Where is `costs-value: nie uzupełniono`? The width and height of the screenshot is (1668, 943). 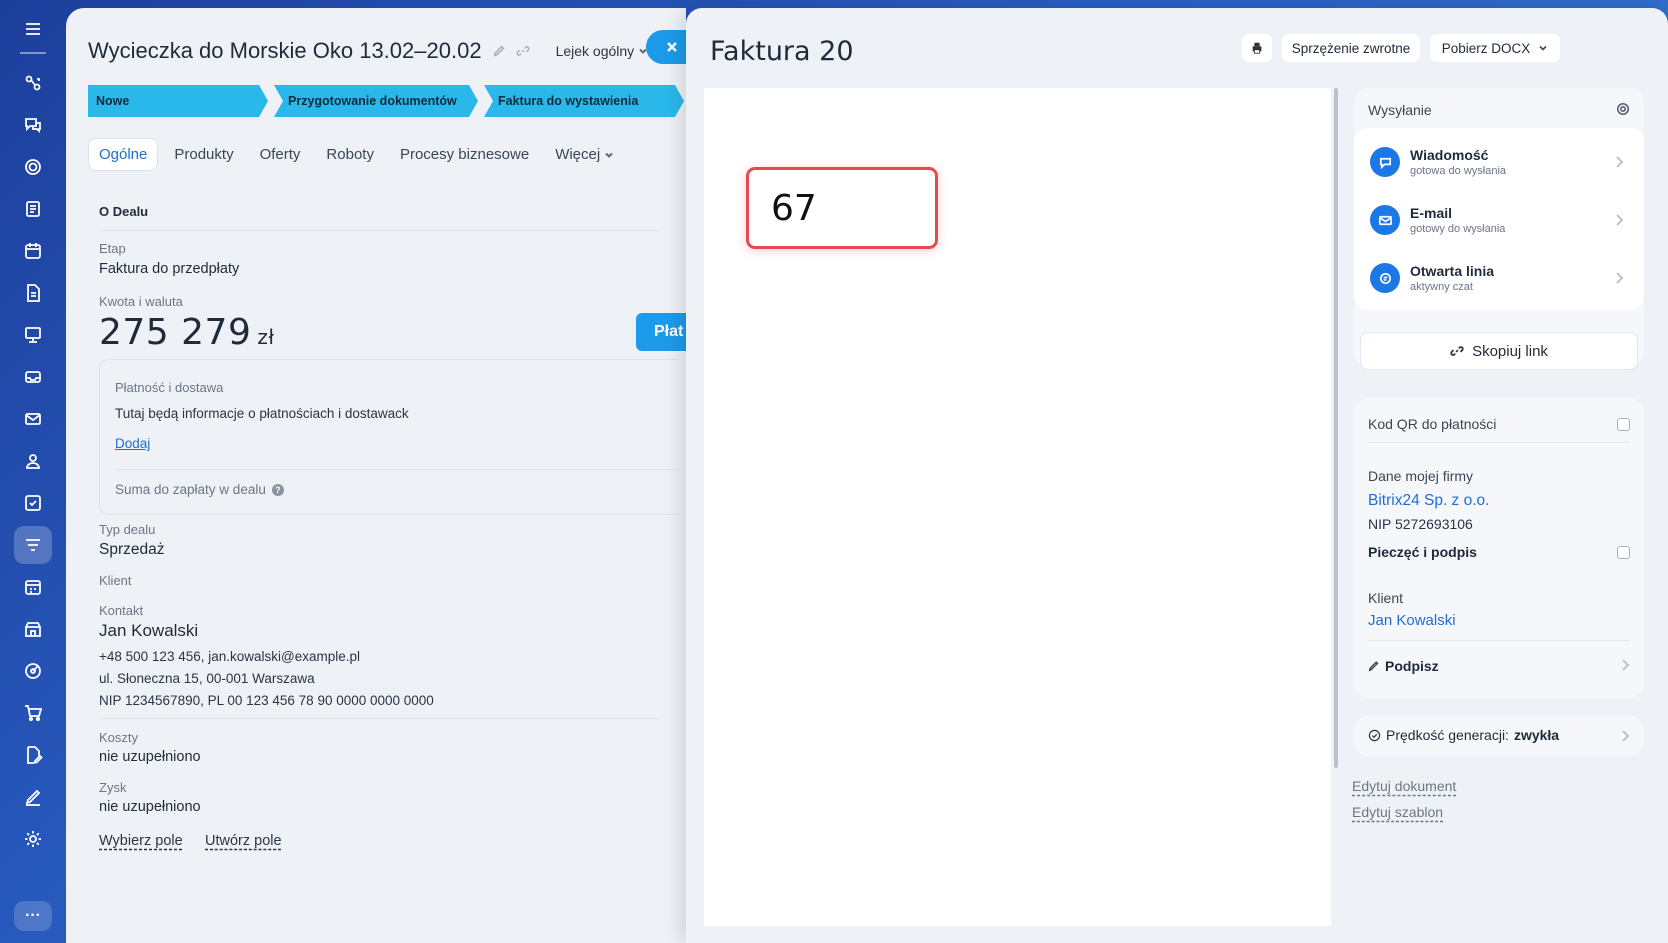
costs-value: nie uzupełniono is located at coordinates (150, 757).